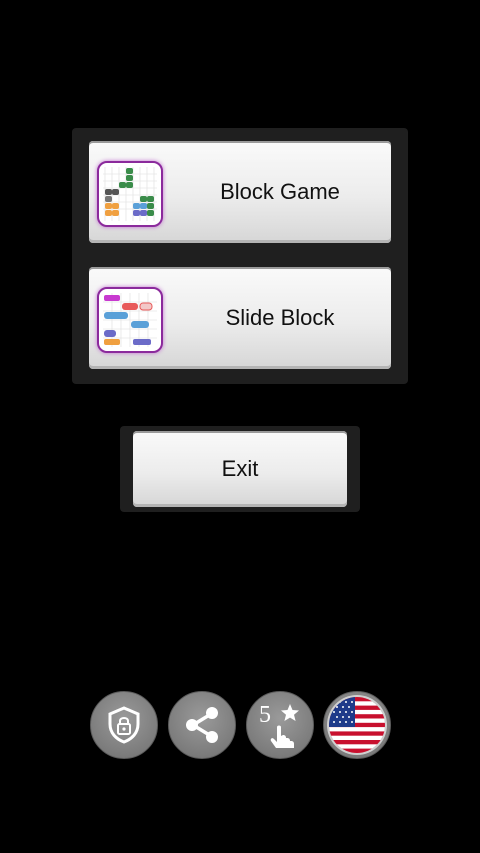 This screenshot has width=480, height=853. I want to click on slide-block-icon, so click(130, 320).